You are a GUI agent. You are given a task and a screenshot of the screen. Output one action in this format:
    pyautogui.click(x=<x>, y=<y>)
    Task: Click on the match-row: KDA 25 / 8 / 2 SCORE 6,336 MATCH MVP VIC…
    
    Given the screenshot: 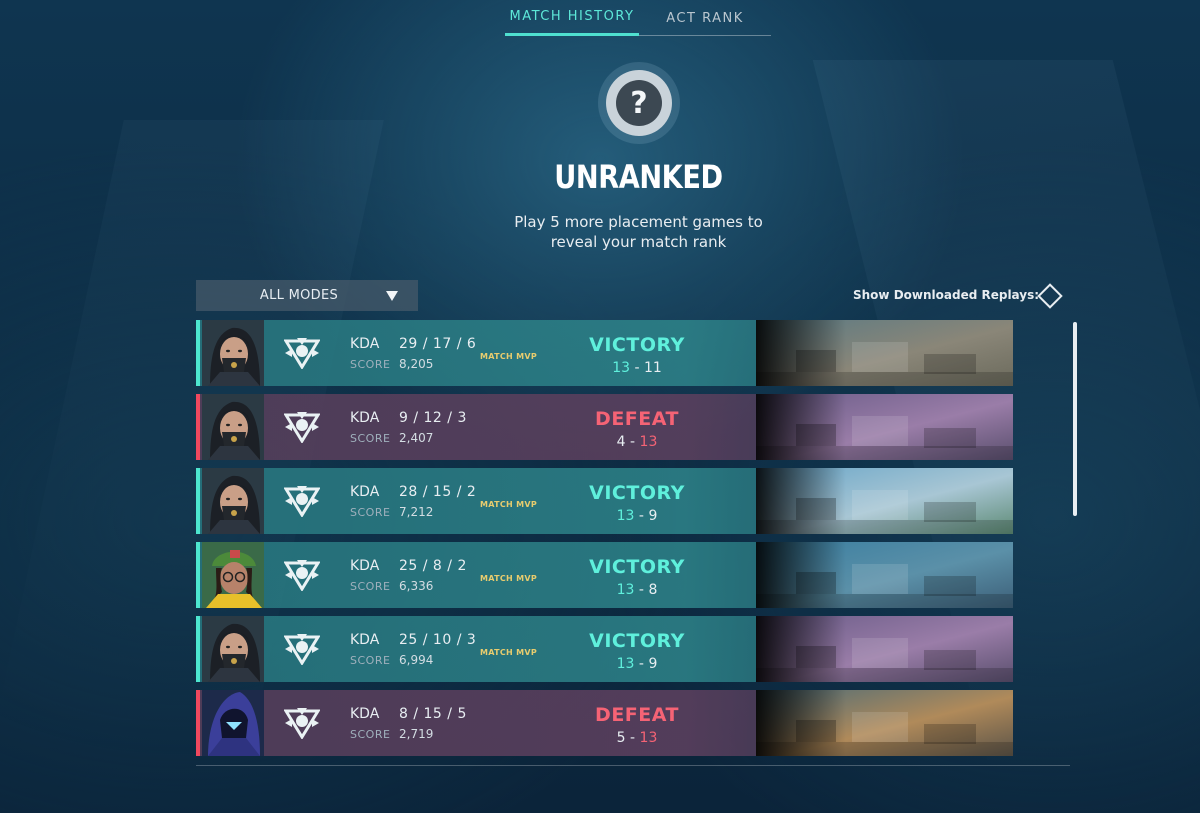 What is the action you would take?
    pyautogui.click(x=604, y=575)
    